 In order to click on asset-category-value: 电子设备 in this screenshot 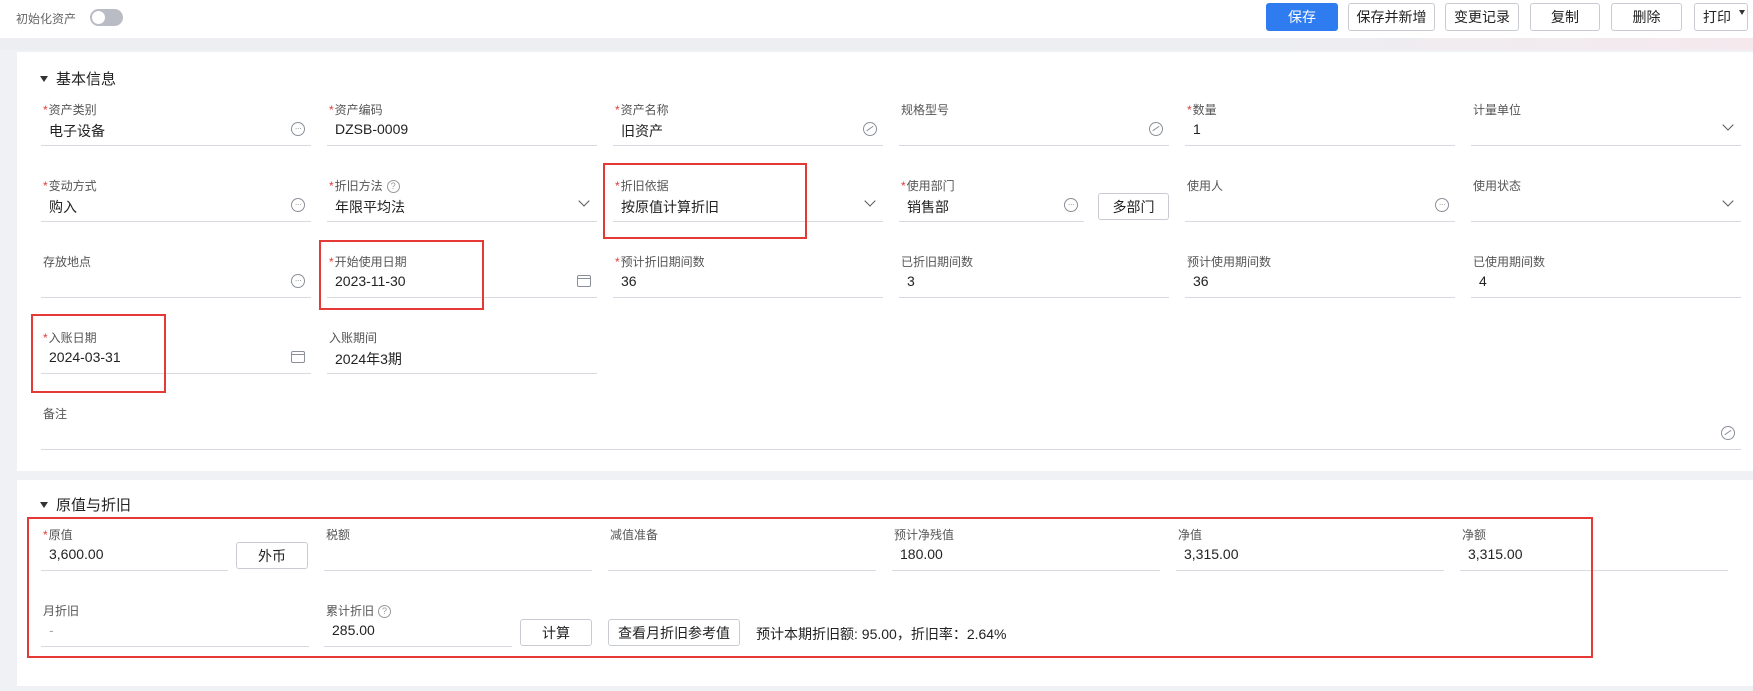, I will do `click(77, 131)`.